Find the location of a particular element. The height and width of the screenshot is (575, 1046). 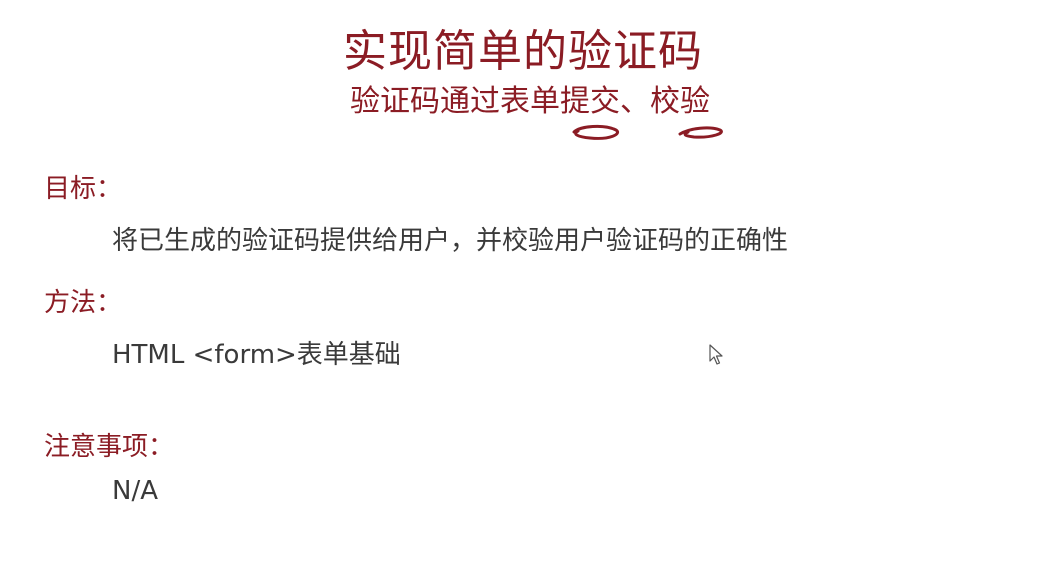

goal-text: 将已生成的验证码提供给用户，并校验用户验证码的正确性 is located at coordinates (450, 241).